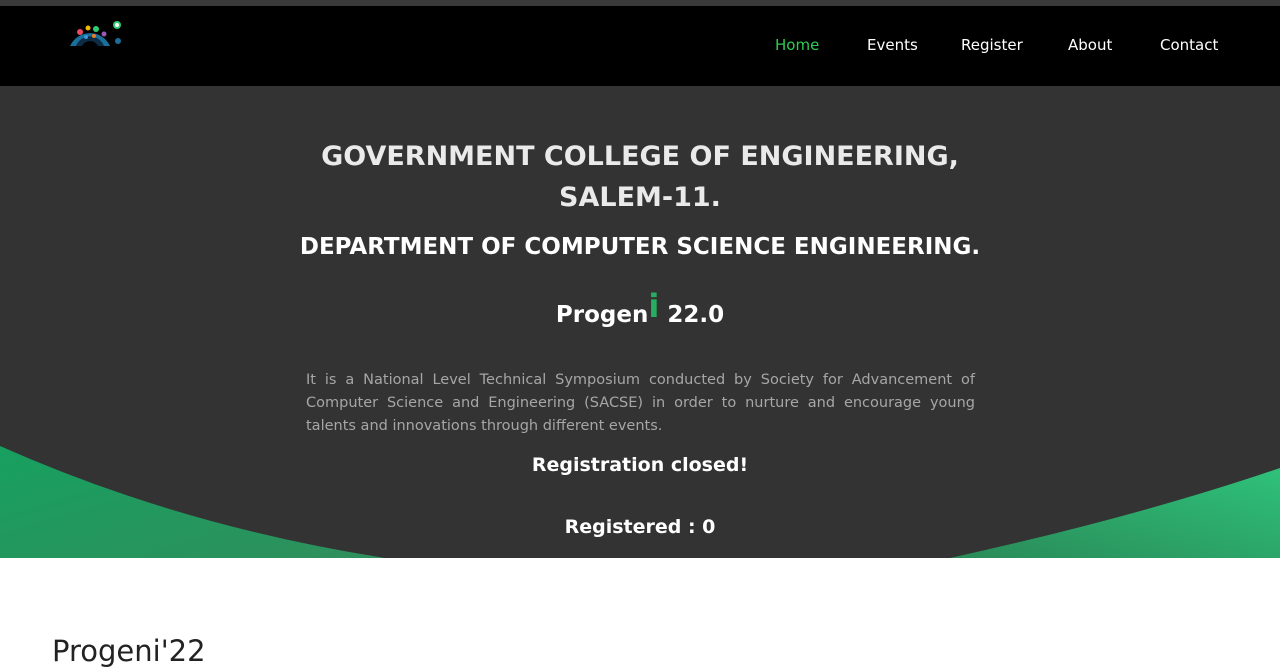 Image resolution: width=1280 pixels, height=668 pixels. Describe the element at coordinates (692, 315) in the screenshot. I see `brand-suffix: 22.0` at that location.